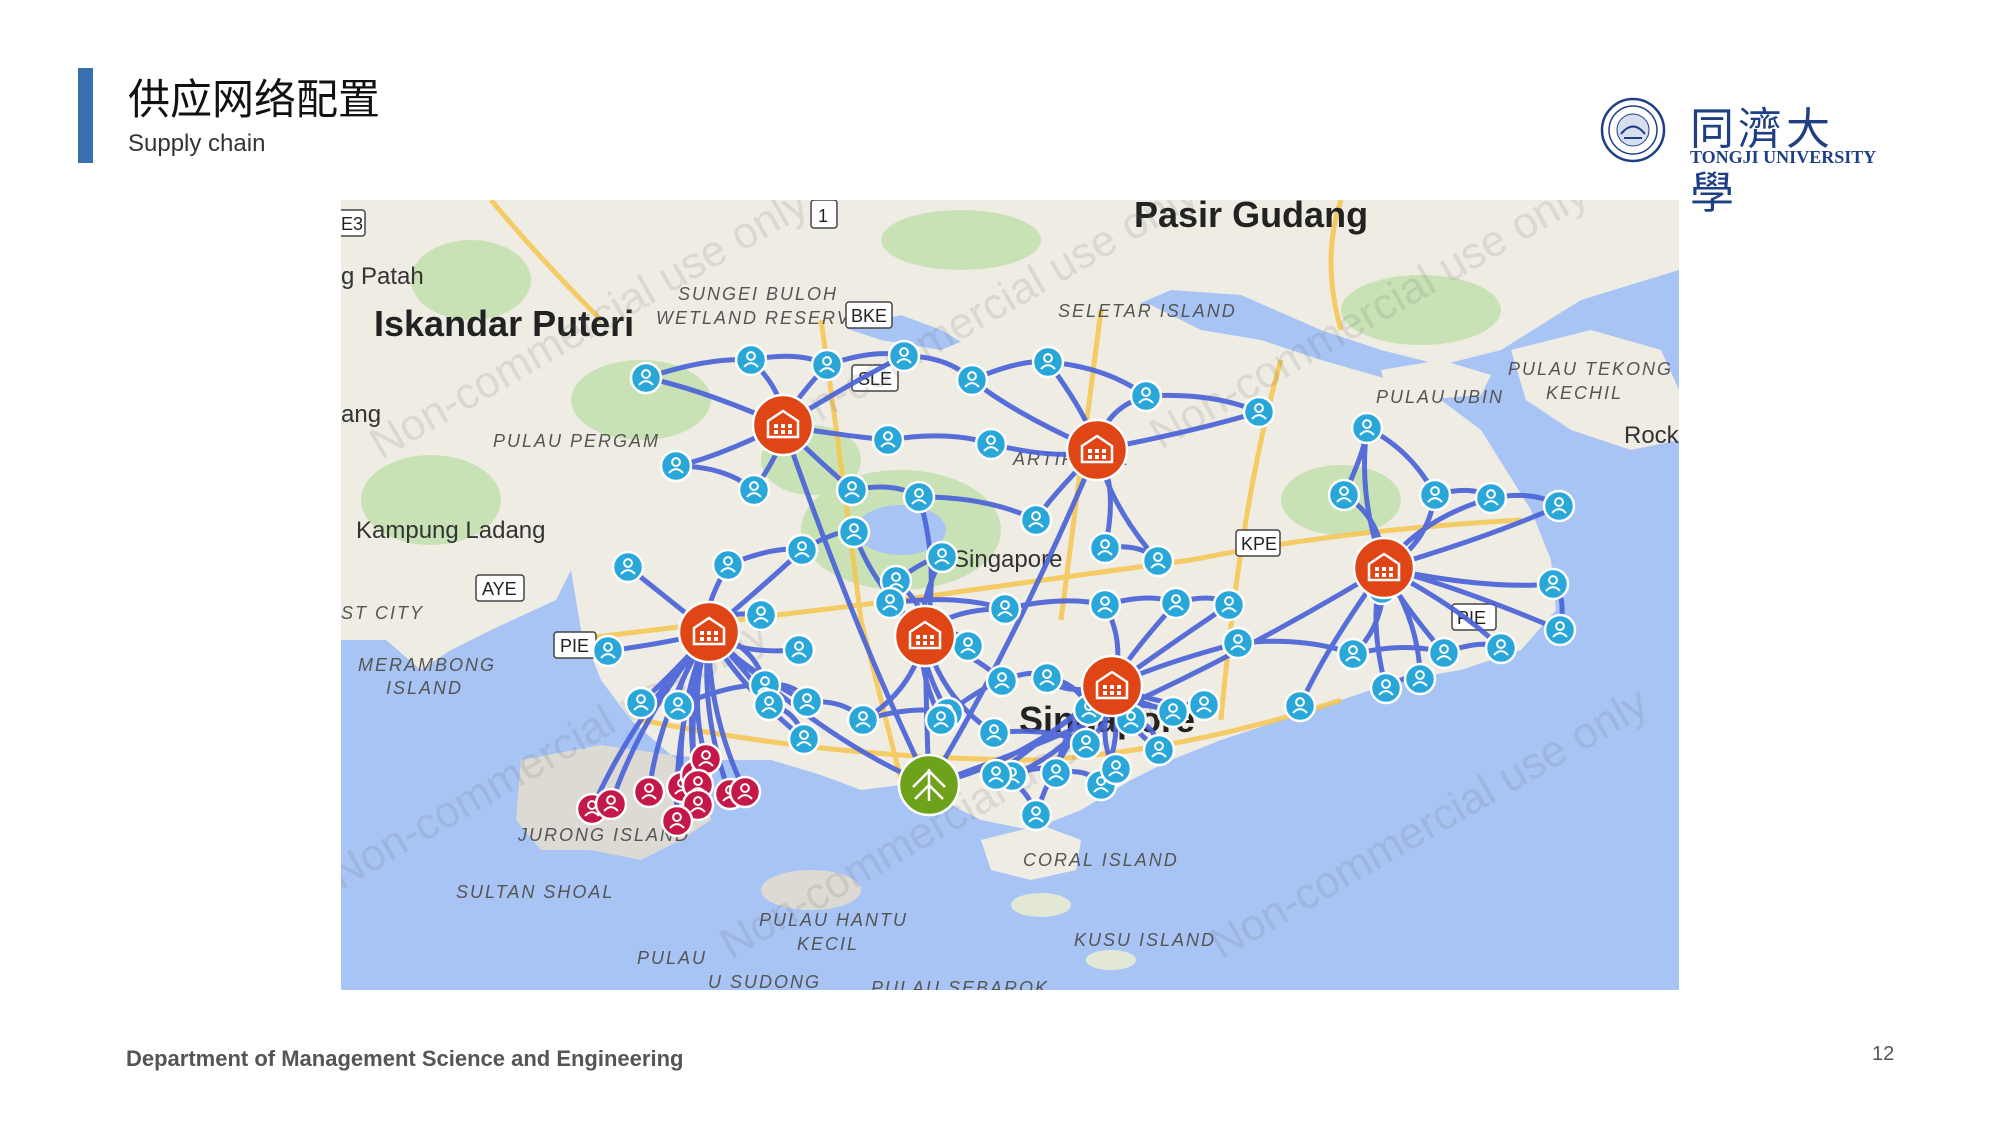  What do you see at coordinates (427, 665) in the screenshot?
I see `label-merambong: MERAMBONG` at bounding box center [427, 665].